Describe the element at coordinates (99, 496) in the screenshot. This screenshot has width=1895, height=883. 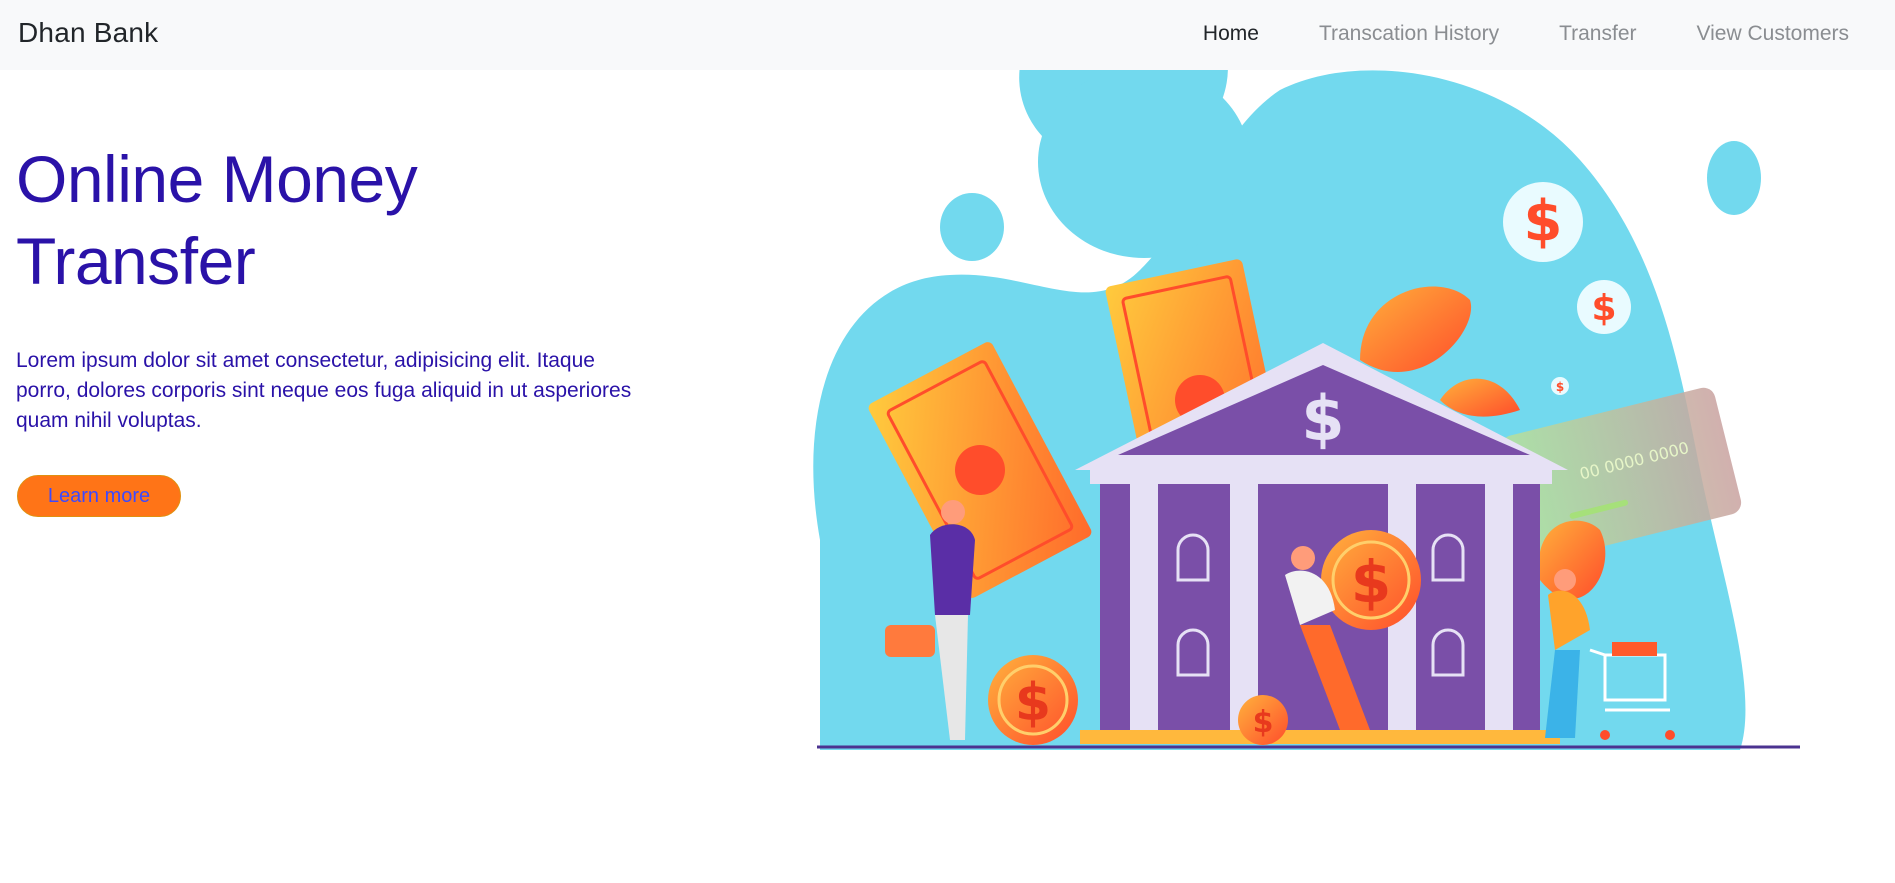
I see `learn-more-button: Learn more` at that location.